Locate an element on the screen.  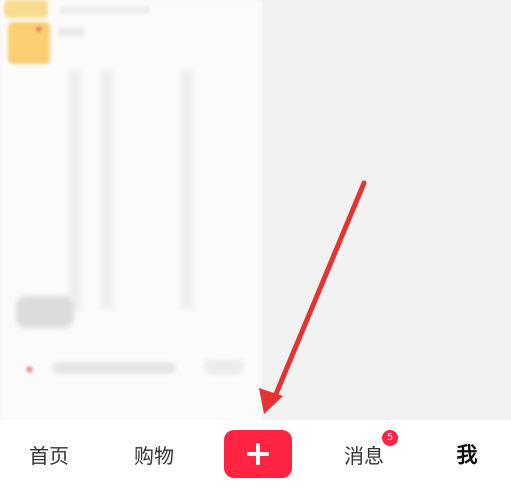
tab-messages-label: 消息 5 is located at coordinates (371, 449).